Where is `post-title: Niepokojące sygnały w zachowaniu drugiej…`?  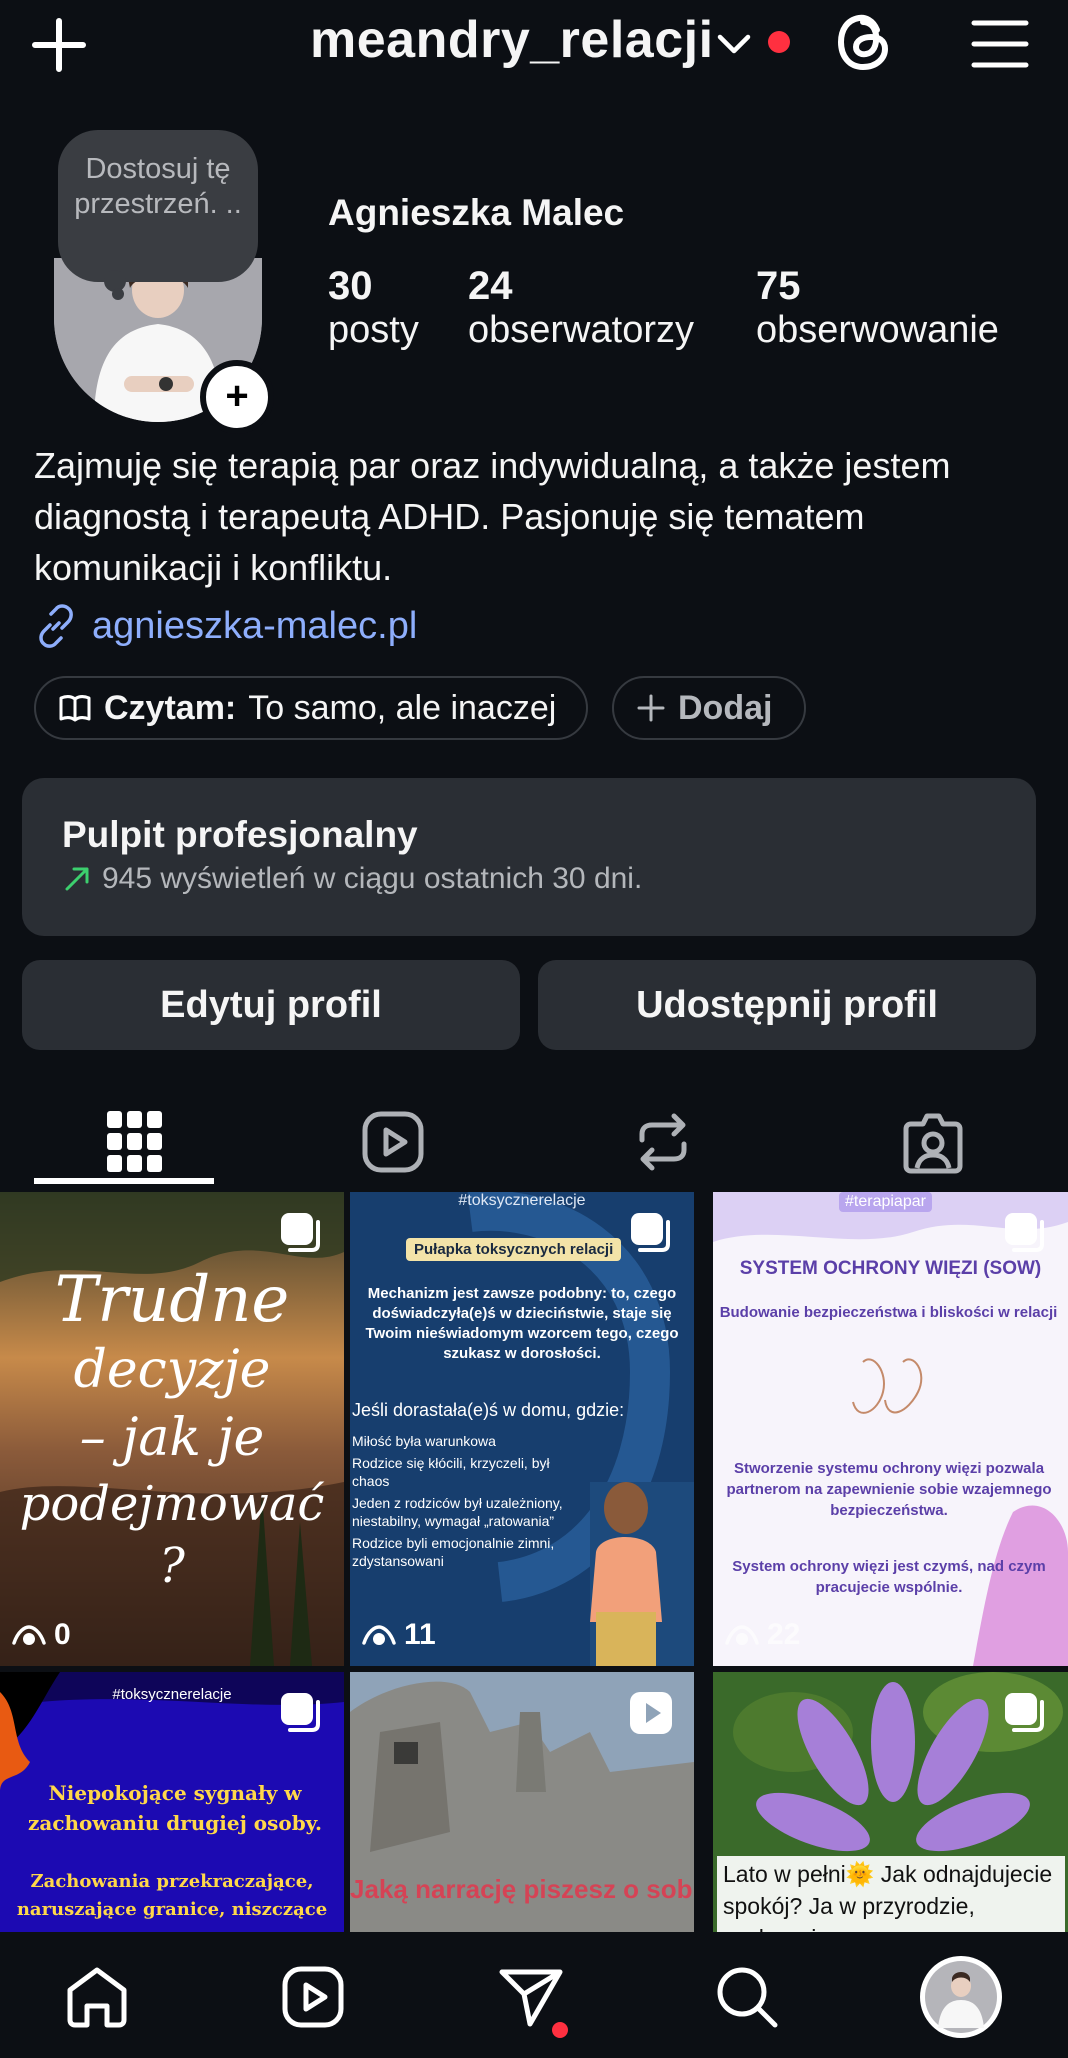
post-title: Niepokojące sygnały w zachowaniu drugiej… is located at coordinates (175, 1808).